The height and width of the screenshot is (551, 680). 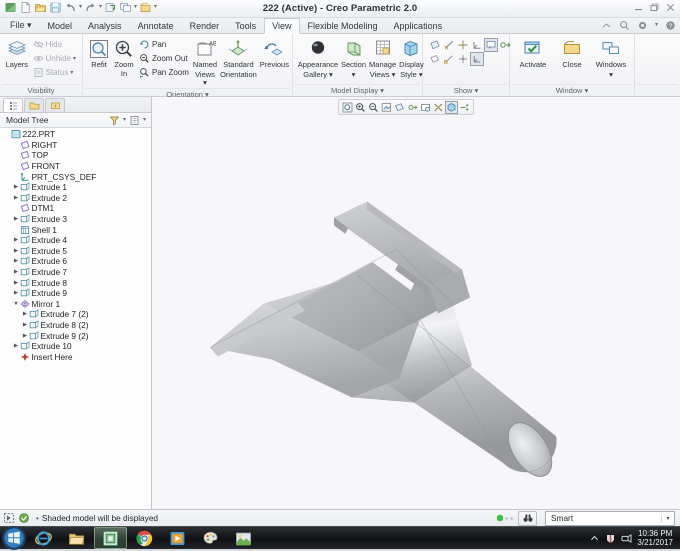 I want to click on tree-item: ▶ Extrude 4, so click(x=75, y=240).